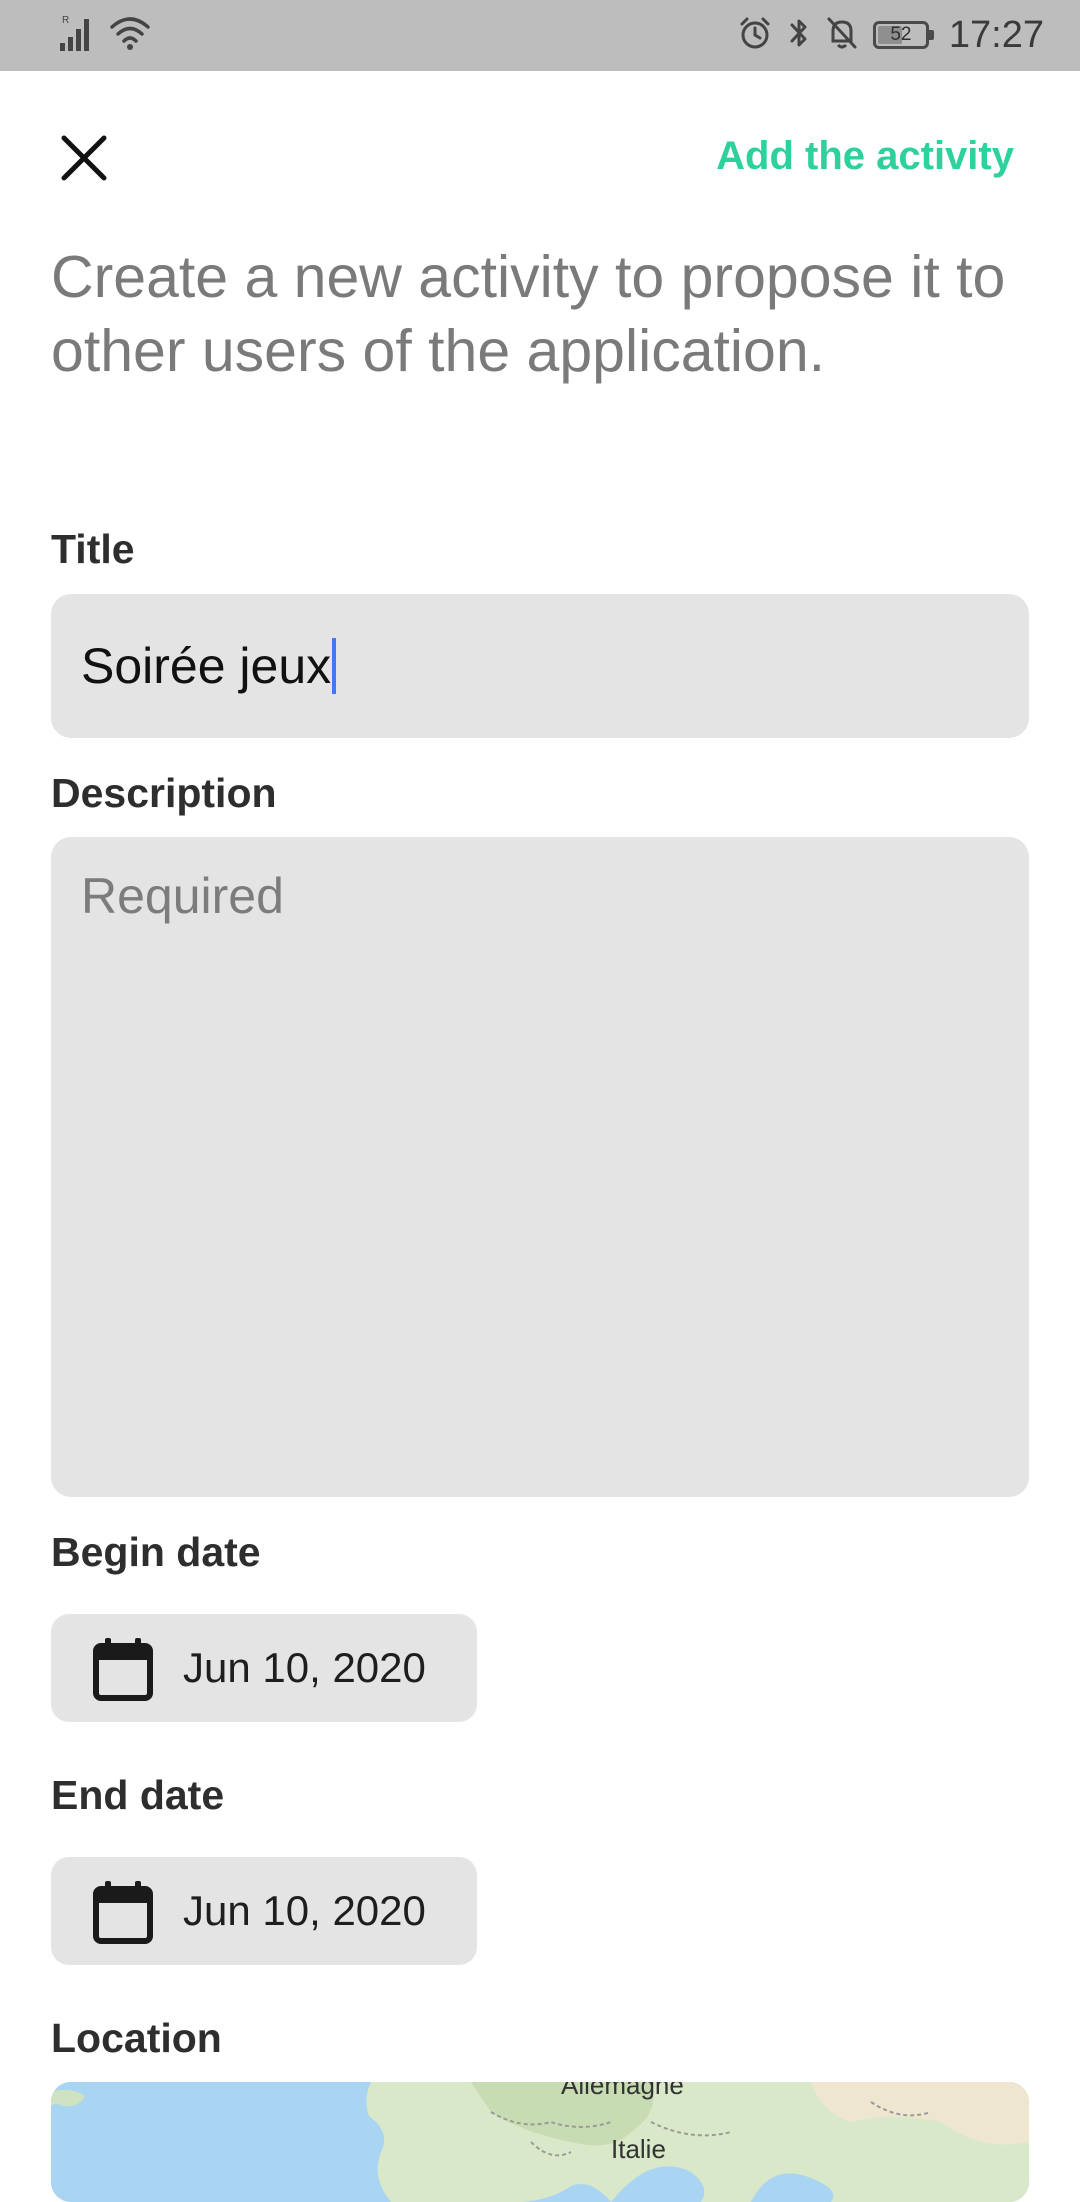 The width and height of the screenshot is (1080, 2202). I want to click on end-date-button: Jun 10, 2020, so click(264, 1911).